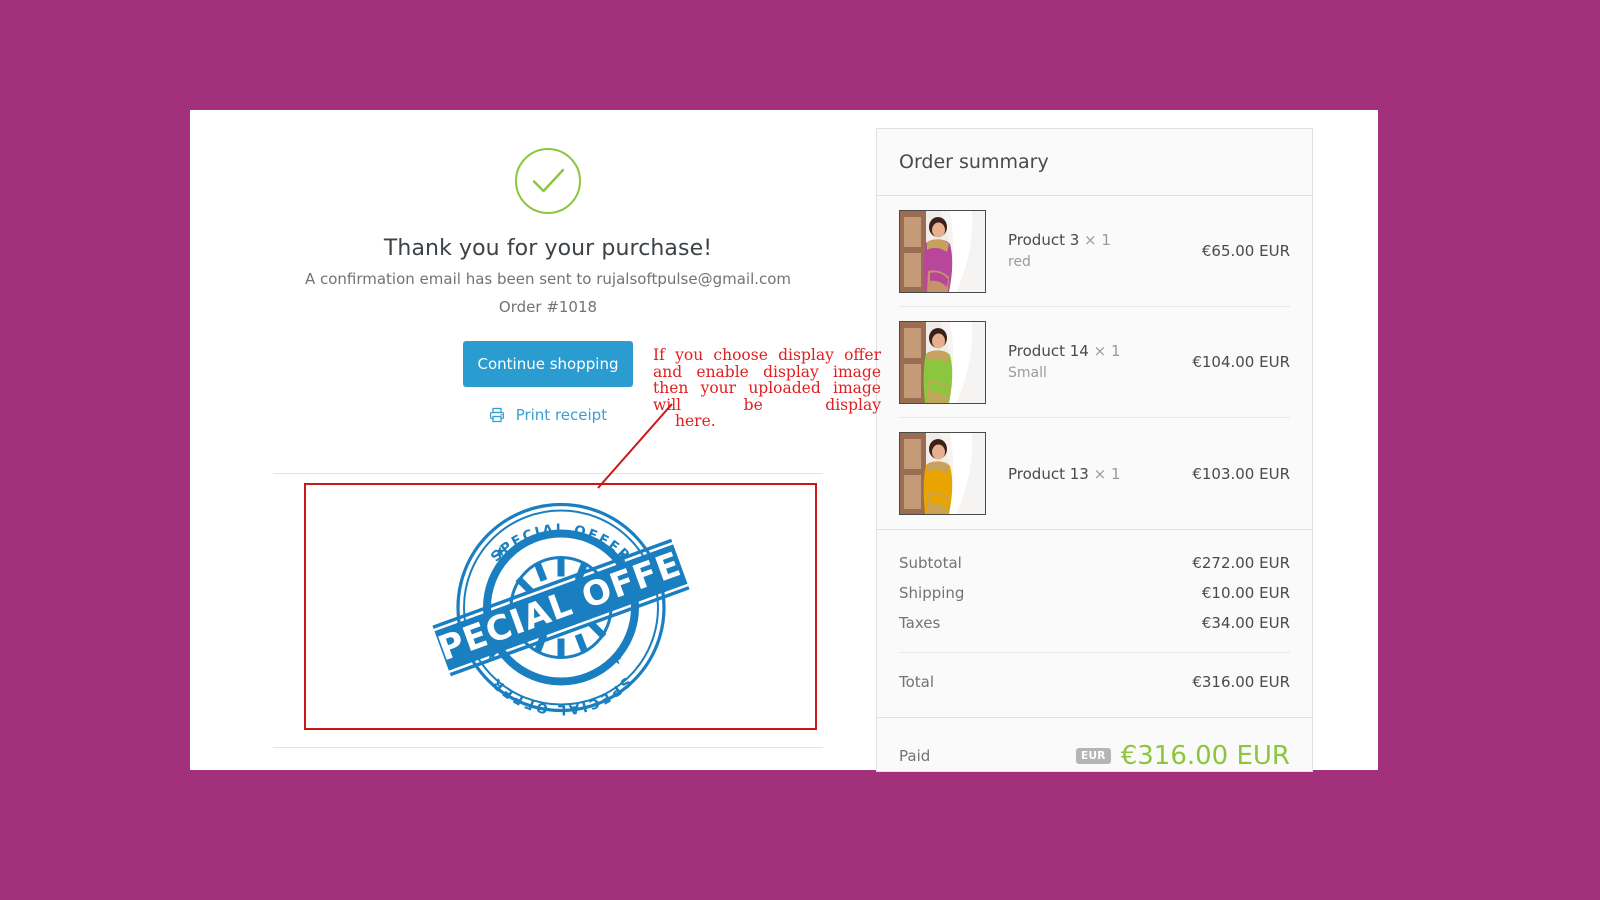  Describe the element at coordinates (915, 756) in the screenshot. I see `paid-label: Paid` at that location.